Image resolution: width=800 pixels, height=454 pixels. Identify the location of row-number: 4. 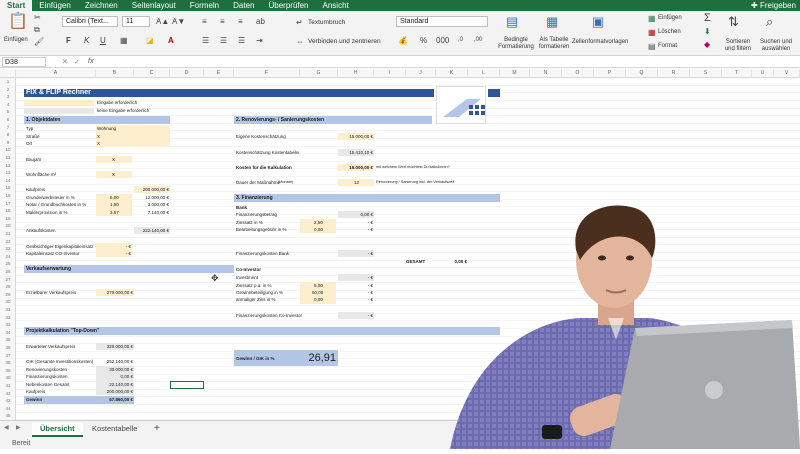
(8, 104).